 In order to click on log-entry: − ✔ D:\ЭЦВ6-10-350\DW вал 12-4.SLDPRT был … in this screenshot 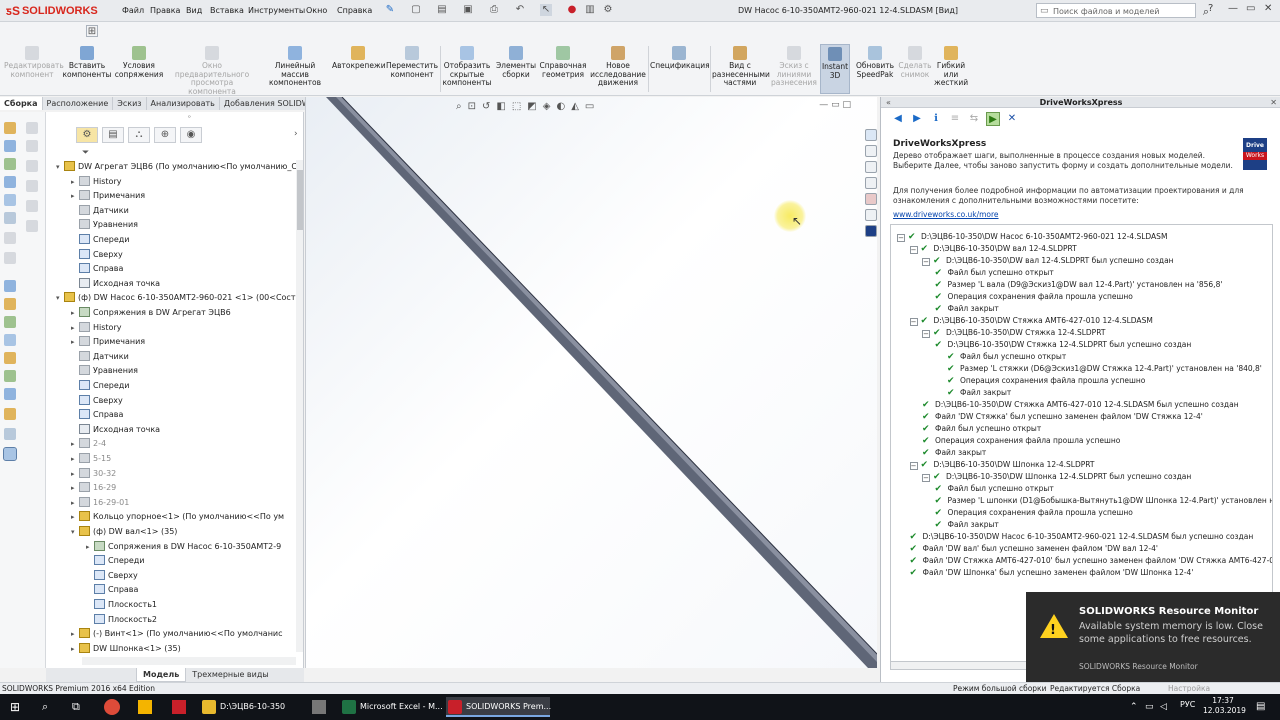, I will do `click(1048, 261)`.